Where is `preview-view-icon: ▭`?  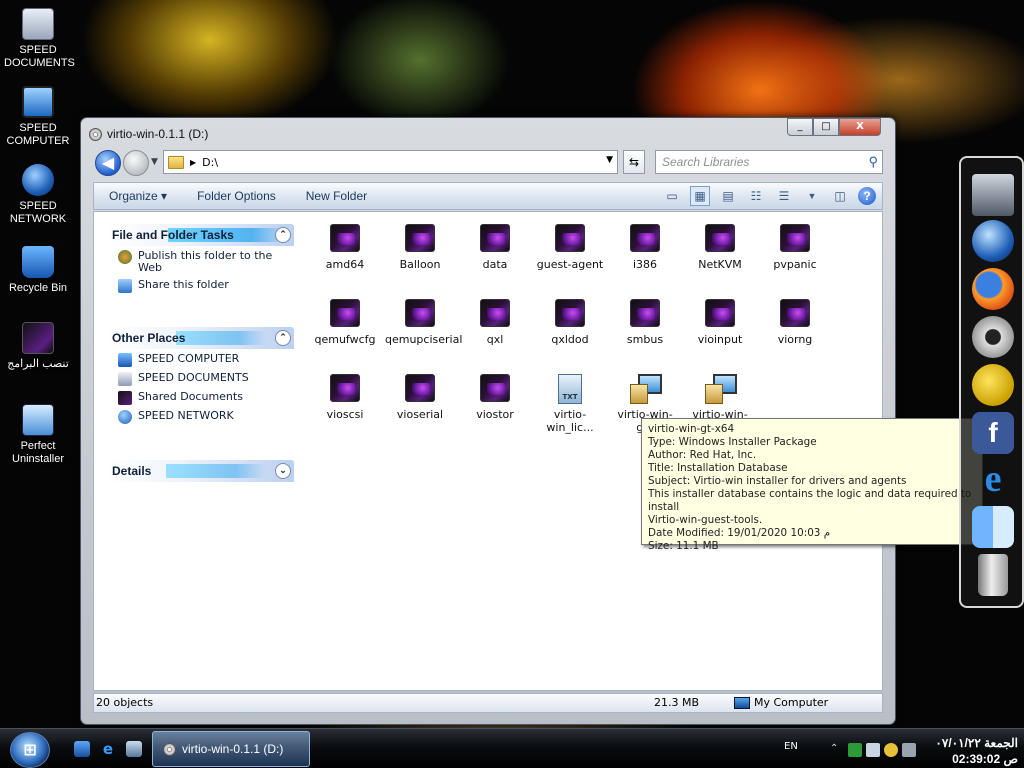 preview-view-icon: ▭ is located at coordinates (672, 196).